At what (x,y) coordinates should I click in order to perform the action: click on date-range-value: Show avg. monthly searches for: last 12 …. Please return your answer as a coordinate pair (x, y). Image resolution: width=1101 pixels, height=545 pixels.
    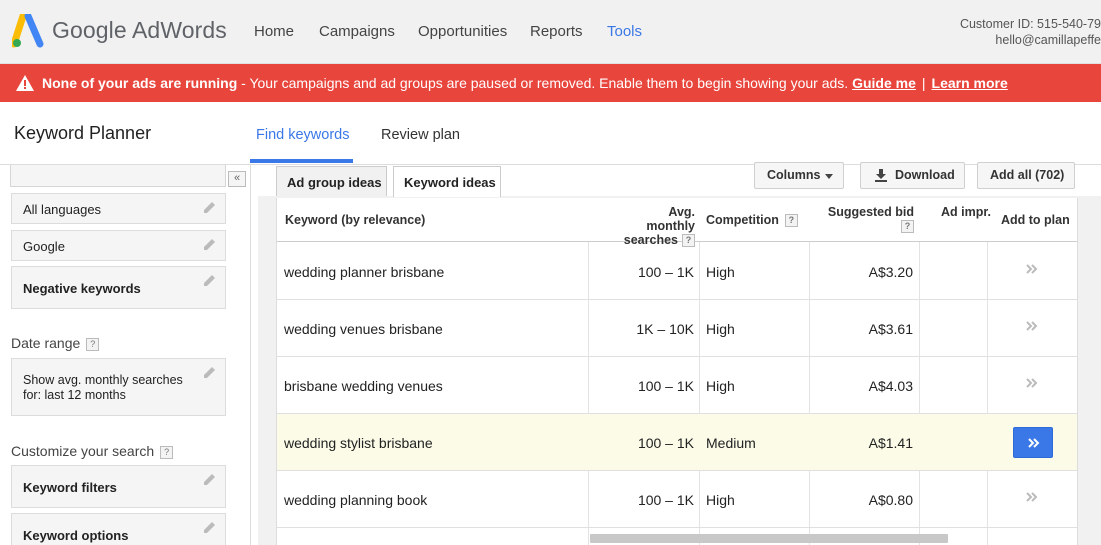
    Looking at the image, I should click on (103, 387).